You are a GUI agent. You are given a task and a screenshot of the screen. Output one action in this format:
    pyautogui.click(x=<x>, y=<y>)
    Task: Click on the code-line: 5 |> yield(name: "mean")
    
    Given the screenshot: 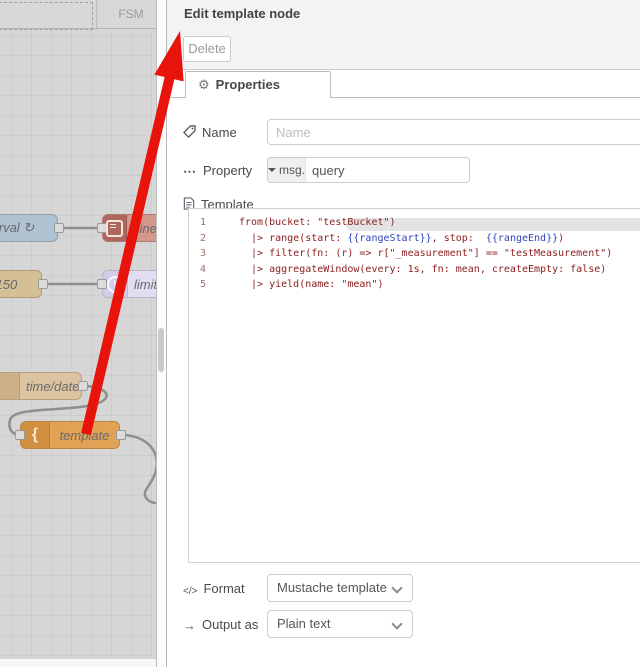 What is the action you would take?
    pyautogui.click(x=414, y=285)
    